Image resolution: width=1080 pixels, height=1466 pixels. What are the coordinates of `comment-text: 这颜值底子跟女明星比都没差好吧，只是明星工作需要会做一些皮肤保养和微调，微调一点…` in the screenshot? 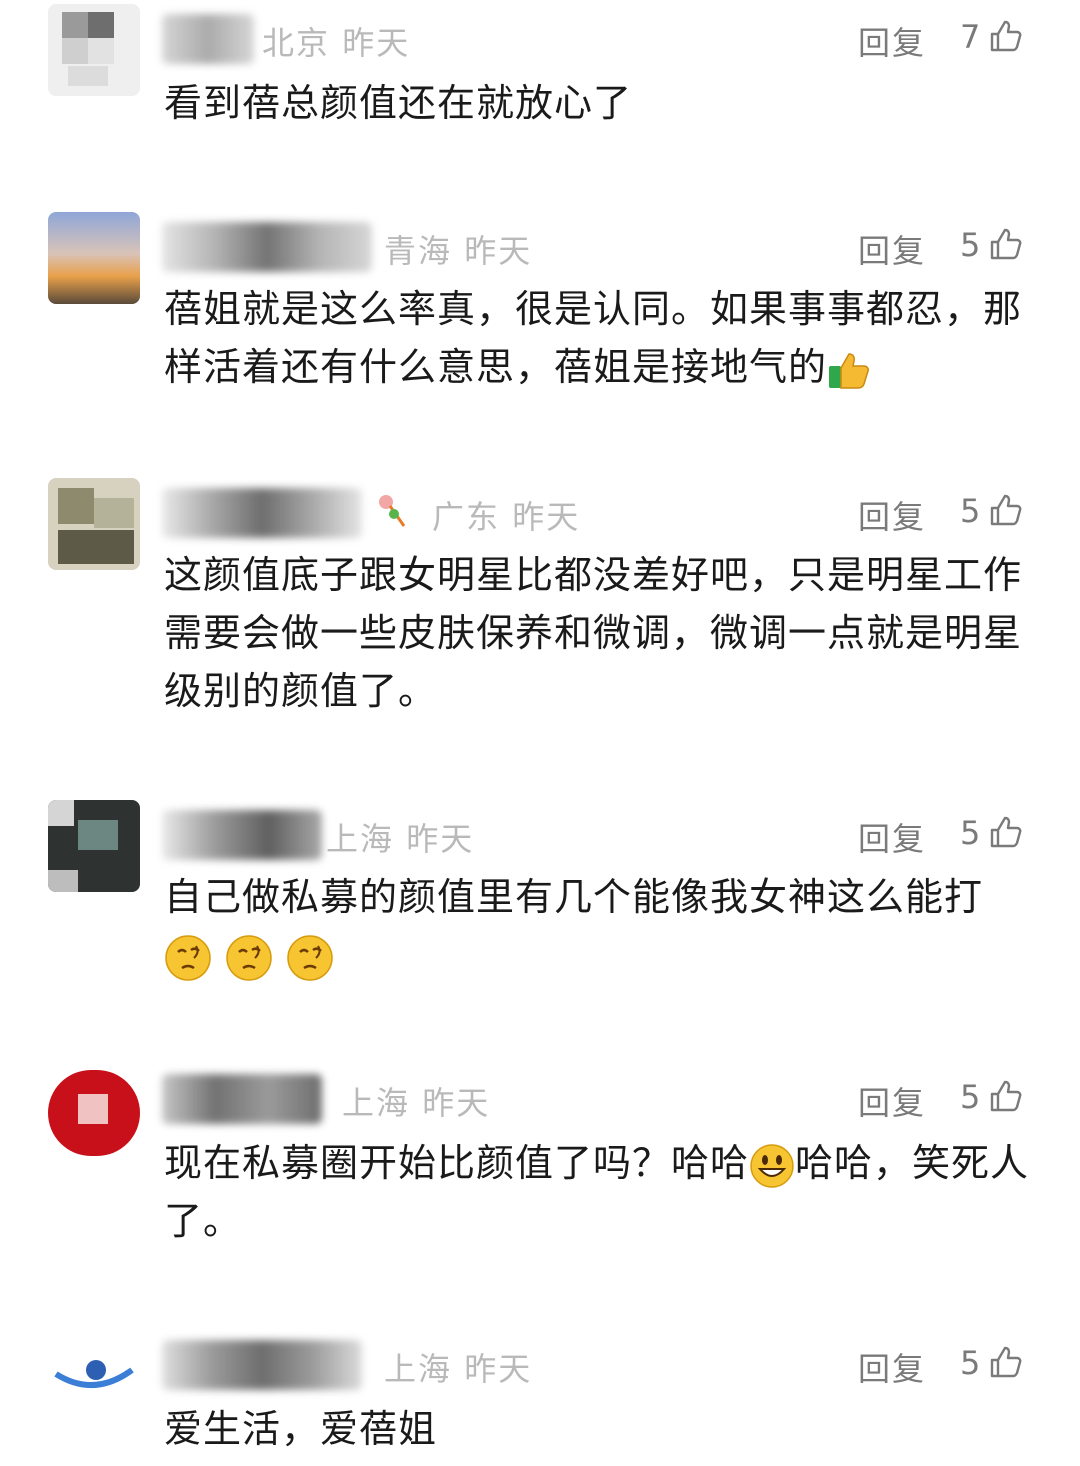 It's located at (593, 633).